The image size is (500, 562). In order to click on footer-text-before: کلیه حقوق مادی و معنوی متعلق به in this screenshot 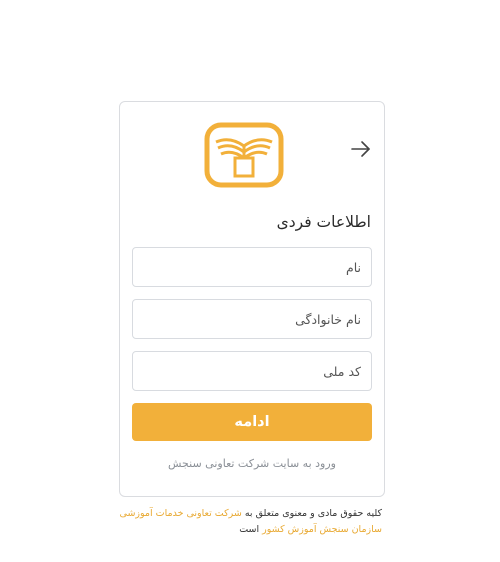, I will do `click(311, 513)`.